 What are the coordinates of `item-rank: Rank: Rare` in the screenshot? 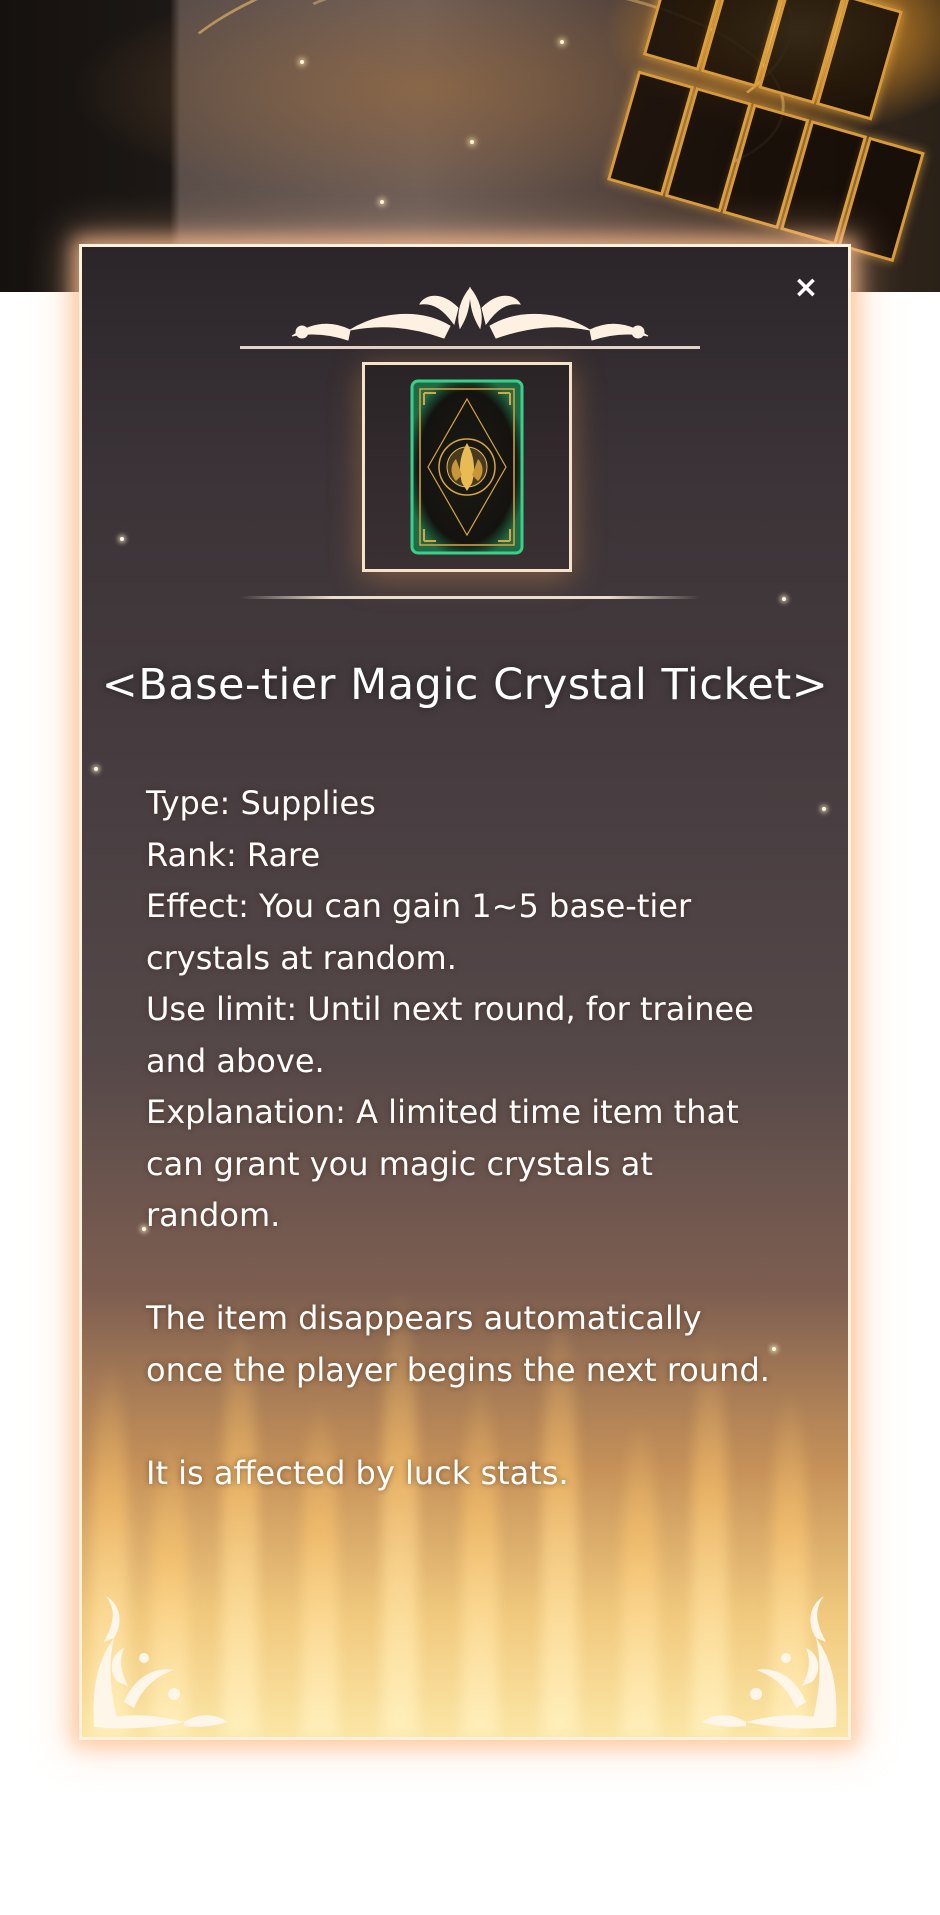 It's located at (233, 854).